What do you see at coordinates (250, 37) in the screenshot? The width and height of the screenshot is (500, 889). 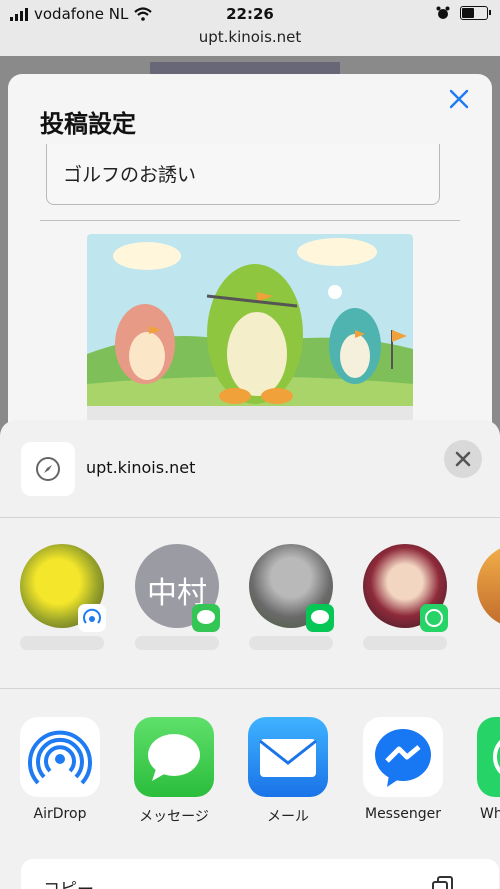 I see `address-bar-url: upt.kinois.net` at bounding box center [250, 37].